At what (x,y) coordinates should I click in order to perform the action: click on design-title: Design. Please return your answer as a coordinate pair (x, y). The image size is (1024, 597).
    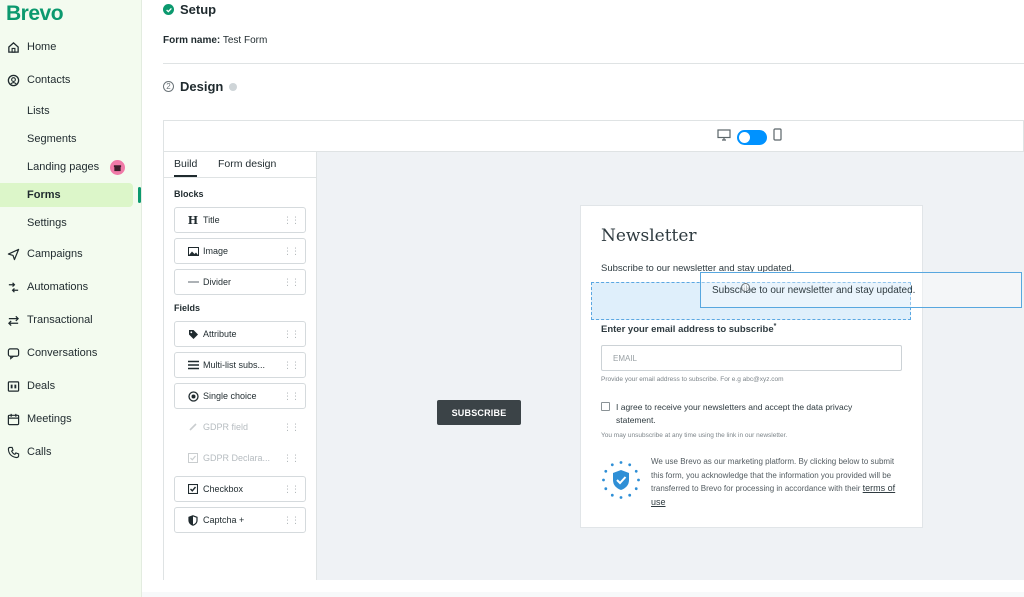
    Looking at the image, I should click on (202, 86).